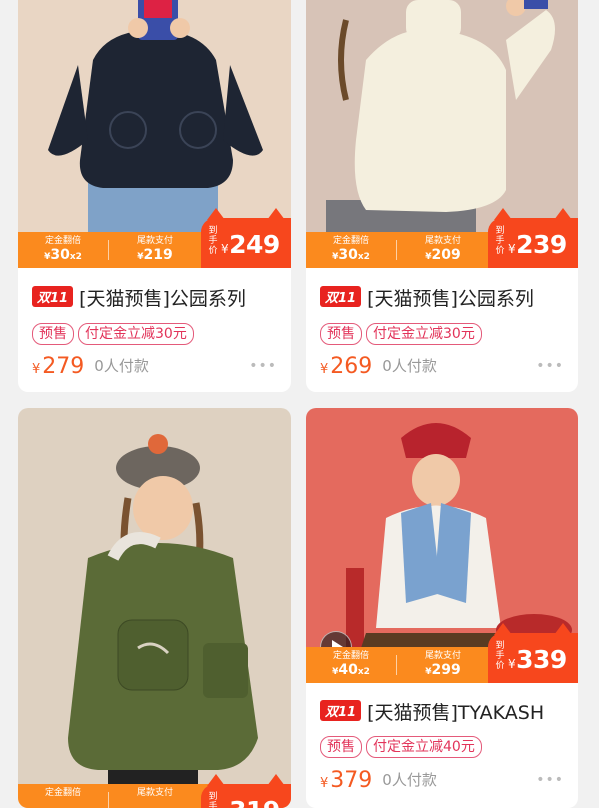  What do you see at coordinates (446, 670) in the screenshot?
I see `balance-value: 299` at bounding box center [446, 670].